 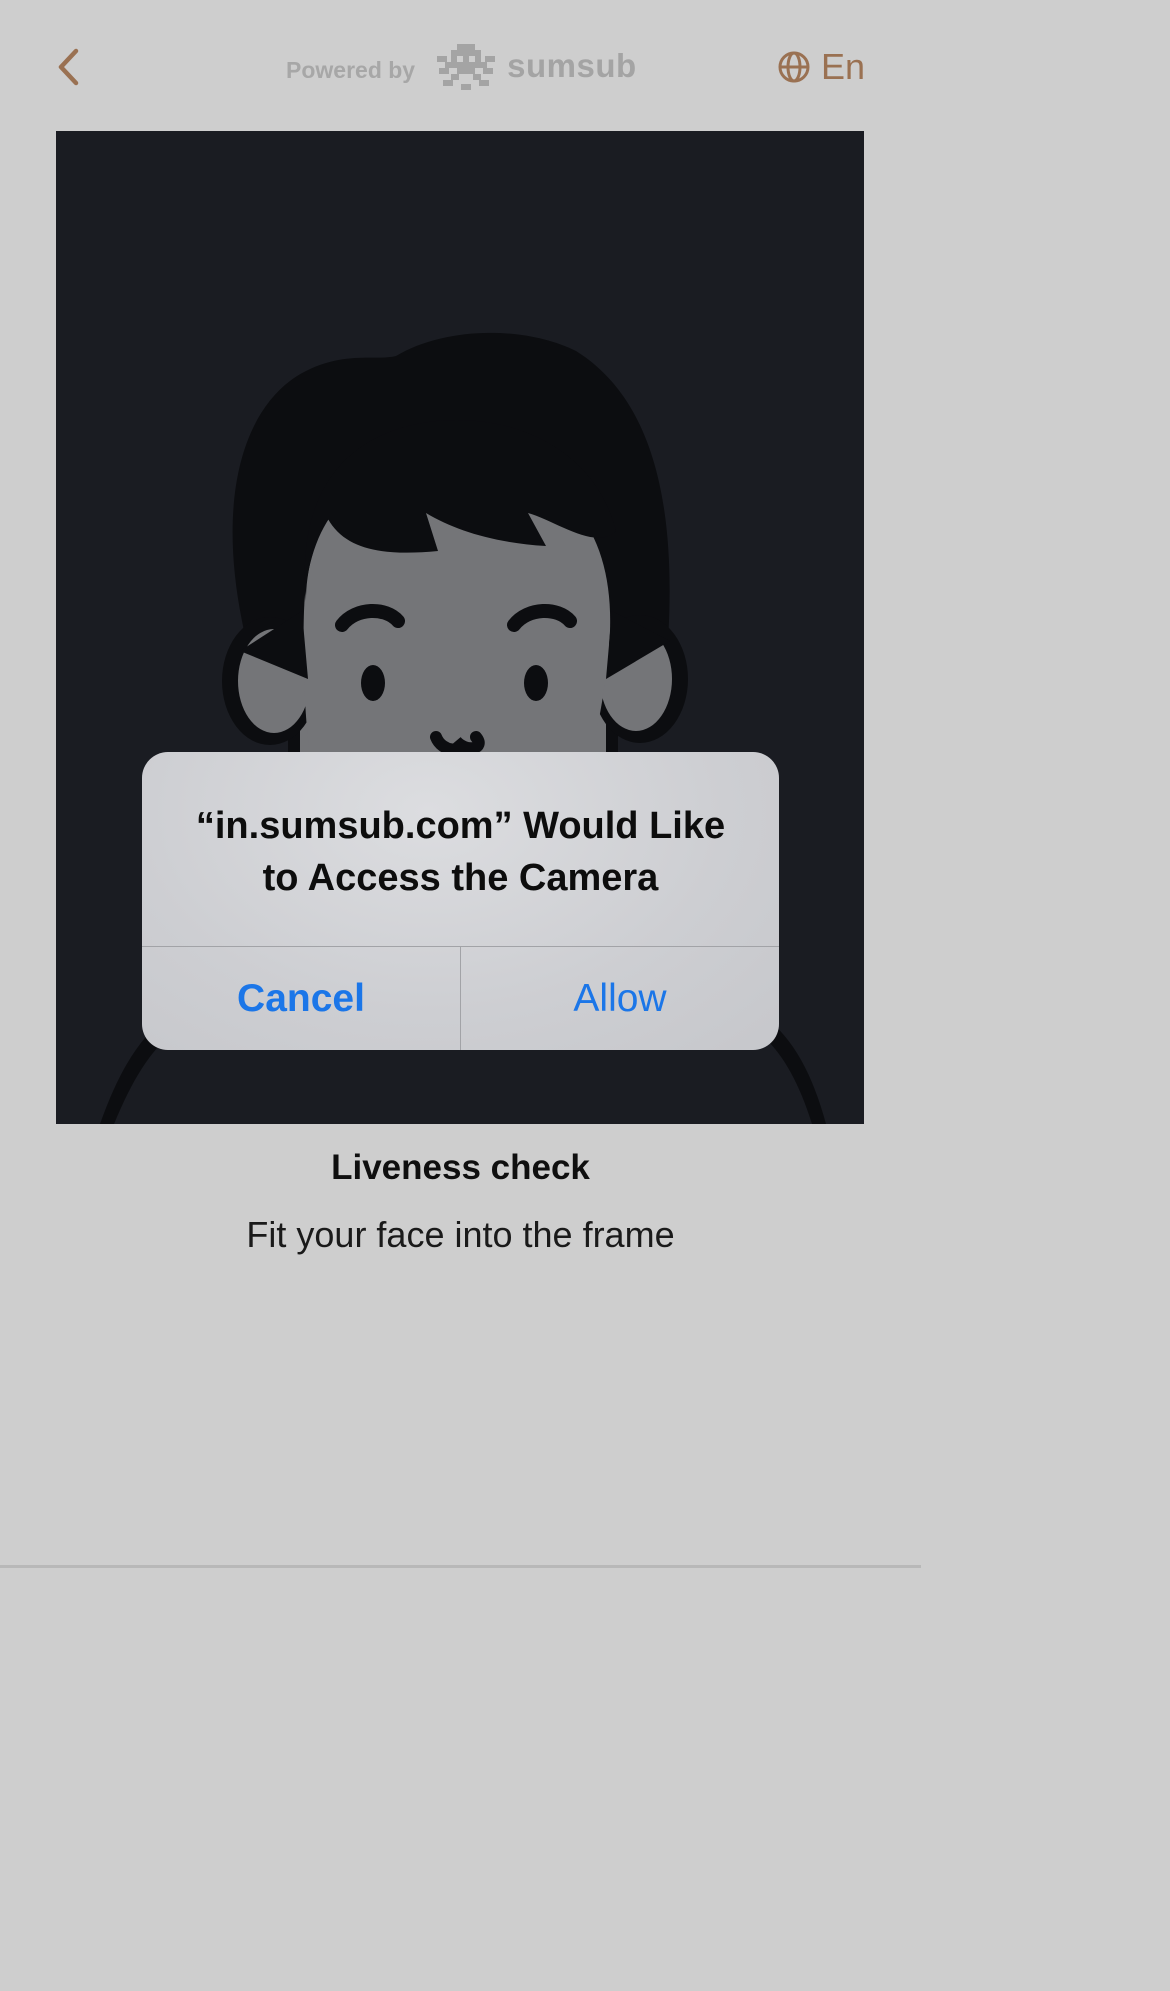 I want to click on language-switcher: En, so click(x=821, y=67).